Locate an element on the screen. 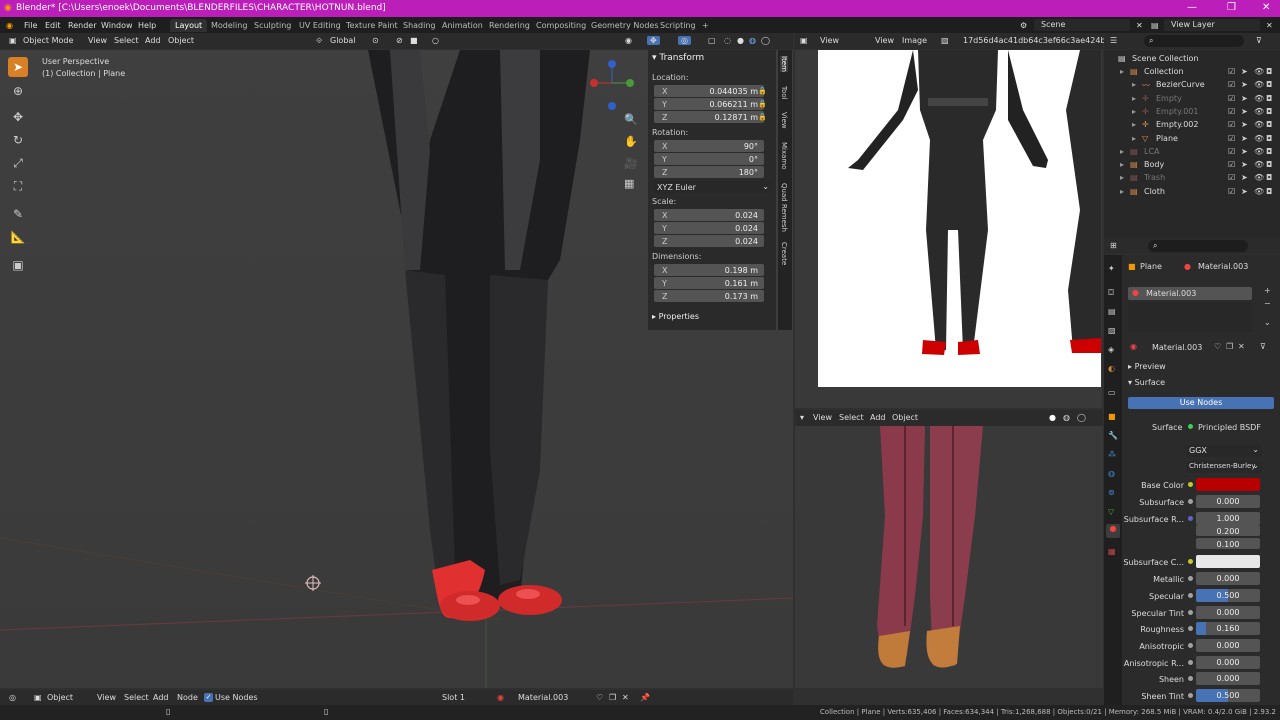  menu-render: Render is located at coordinates (82, 25).